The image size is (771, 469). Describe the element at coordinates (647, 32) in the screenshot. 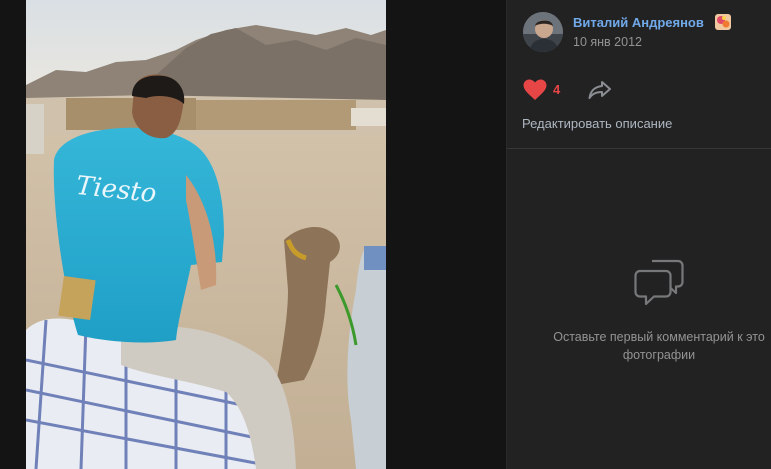

I see `author-block: Виталий Андреянов 10 янв 2012` at that location.